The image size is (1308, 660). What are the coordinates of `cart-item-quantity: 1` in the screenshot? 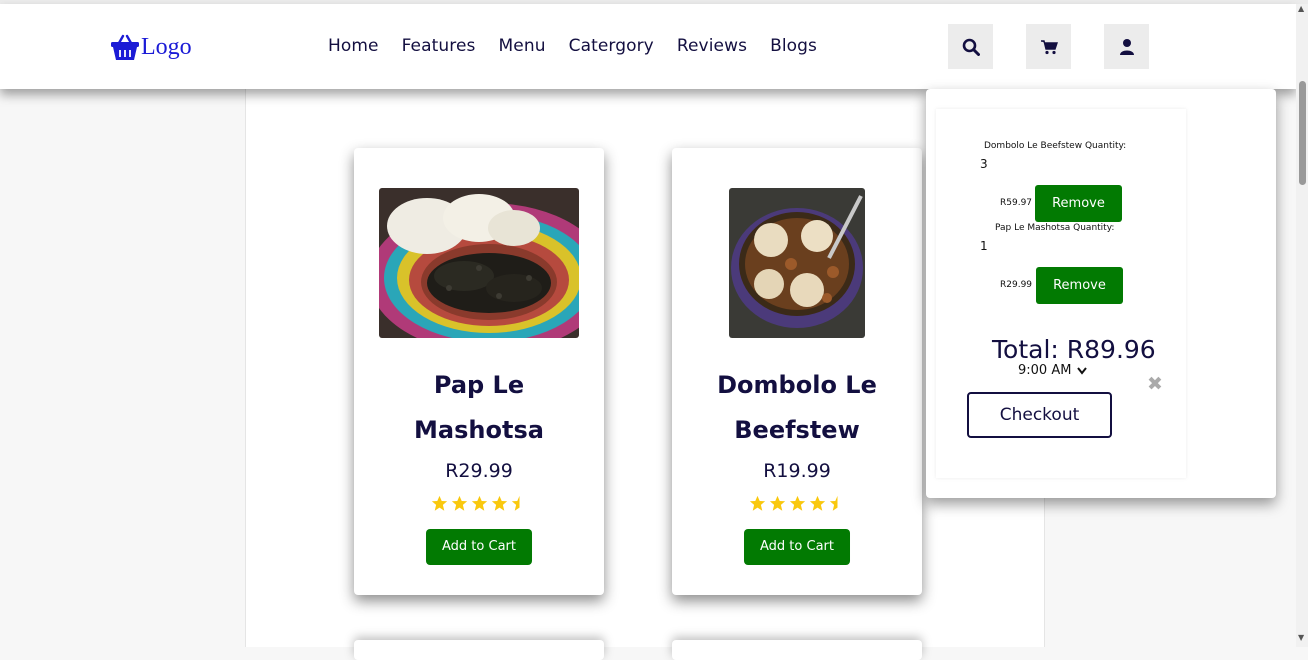 It's located at (984, 246).